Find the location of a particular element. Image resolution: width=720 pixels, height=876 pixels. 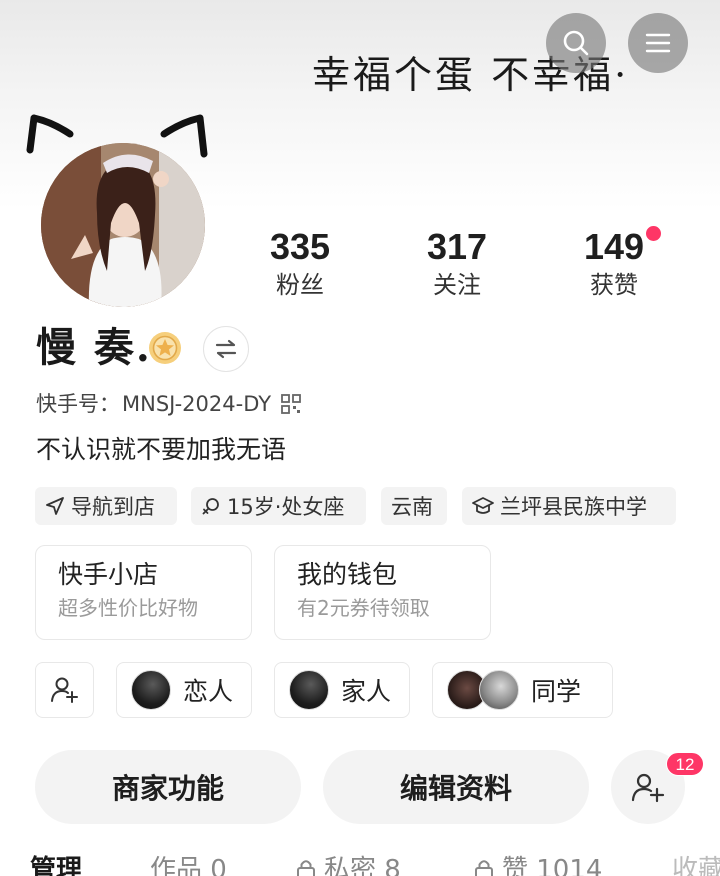

wallet-card: 我的钱包 有2元券待领取 is located at coordinates (382, 592).